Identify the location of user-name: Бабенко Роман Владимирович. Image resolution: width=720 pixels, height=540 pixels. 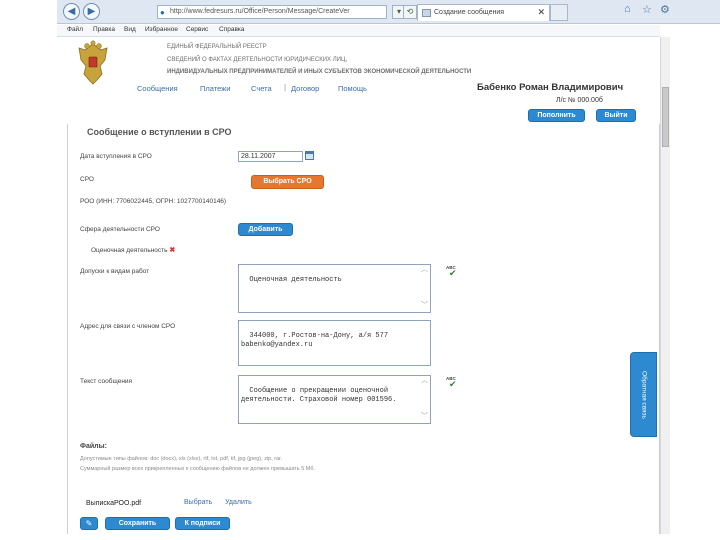
(550, 87).